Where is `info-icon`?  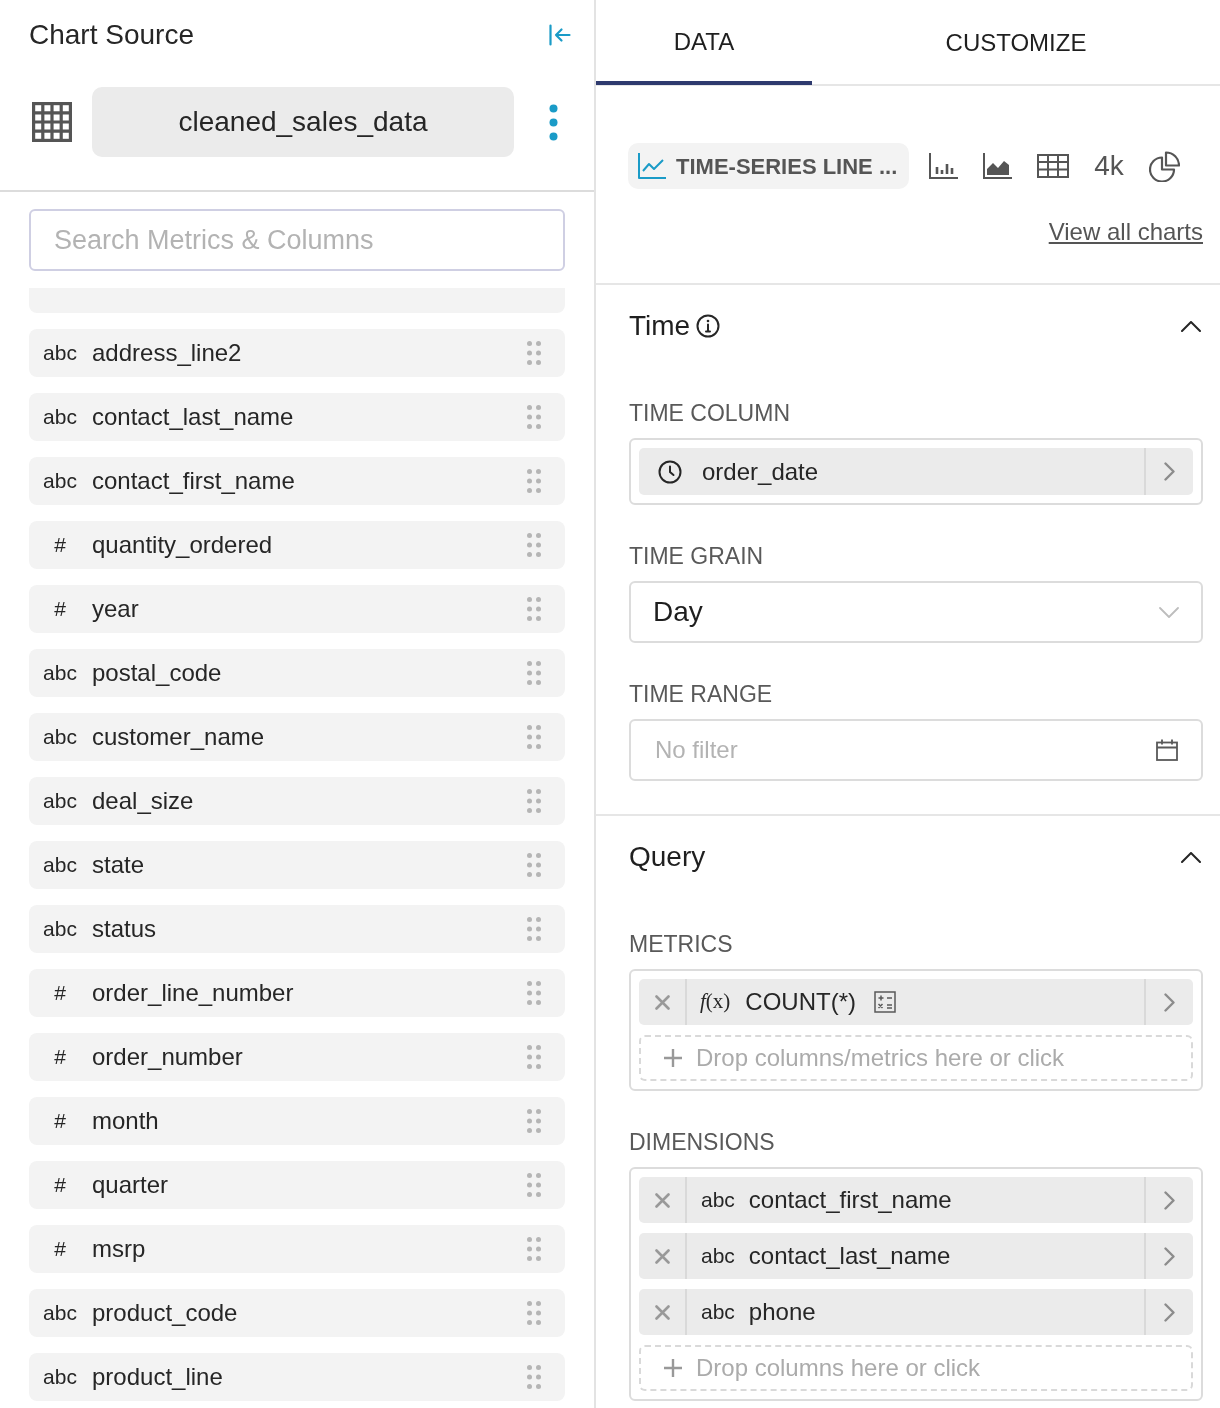 info-icon is located at coordinates (708, 326).